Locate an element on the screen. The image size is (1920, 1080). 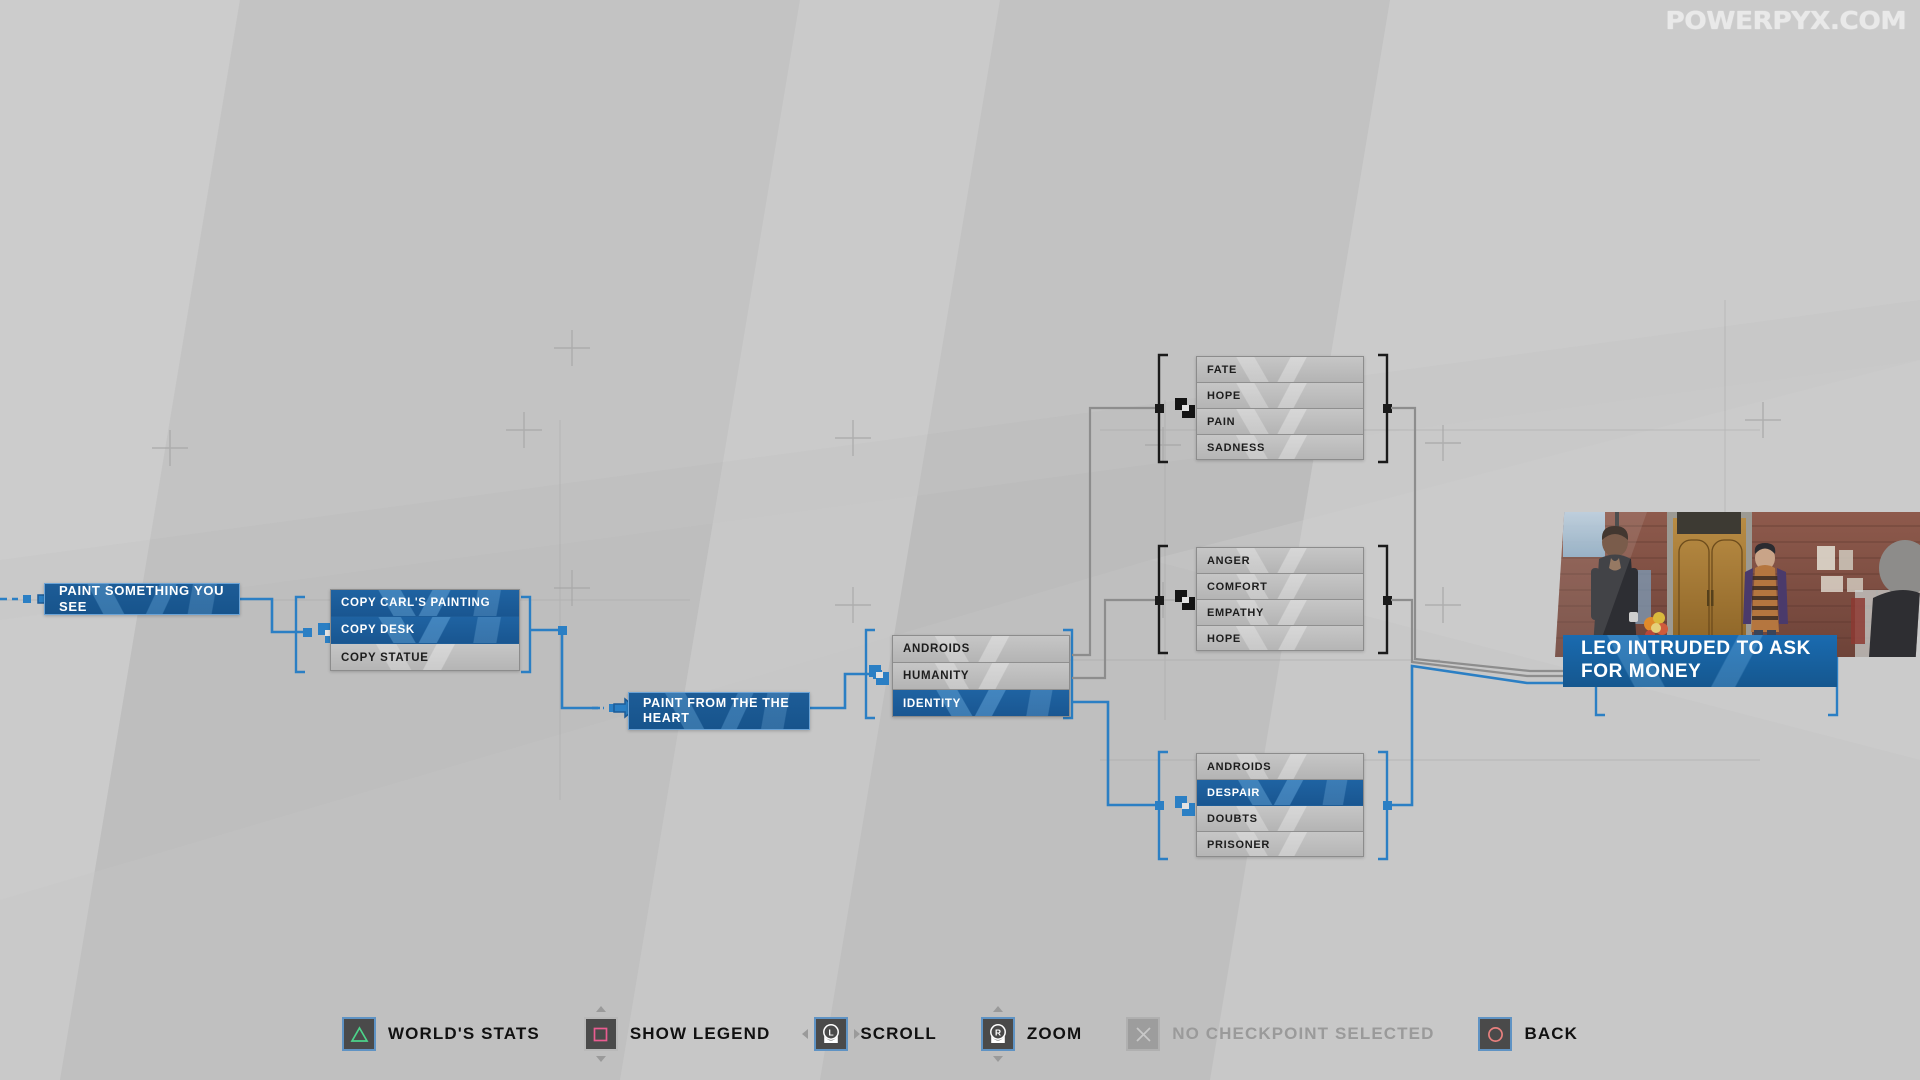
command-zoom: R ZOOM is located at coordinates (1031, 1034).